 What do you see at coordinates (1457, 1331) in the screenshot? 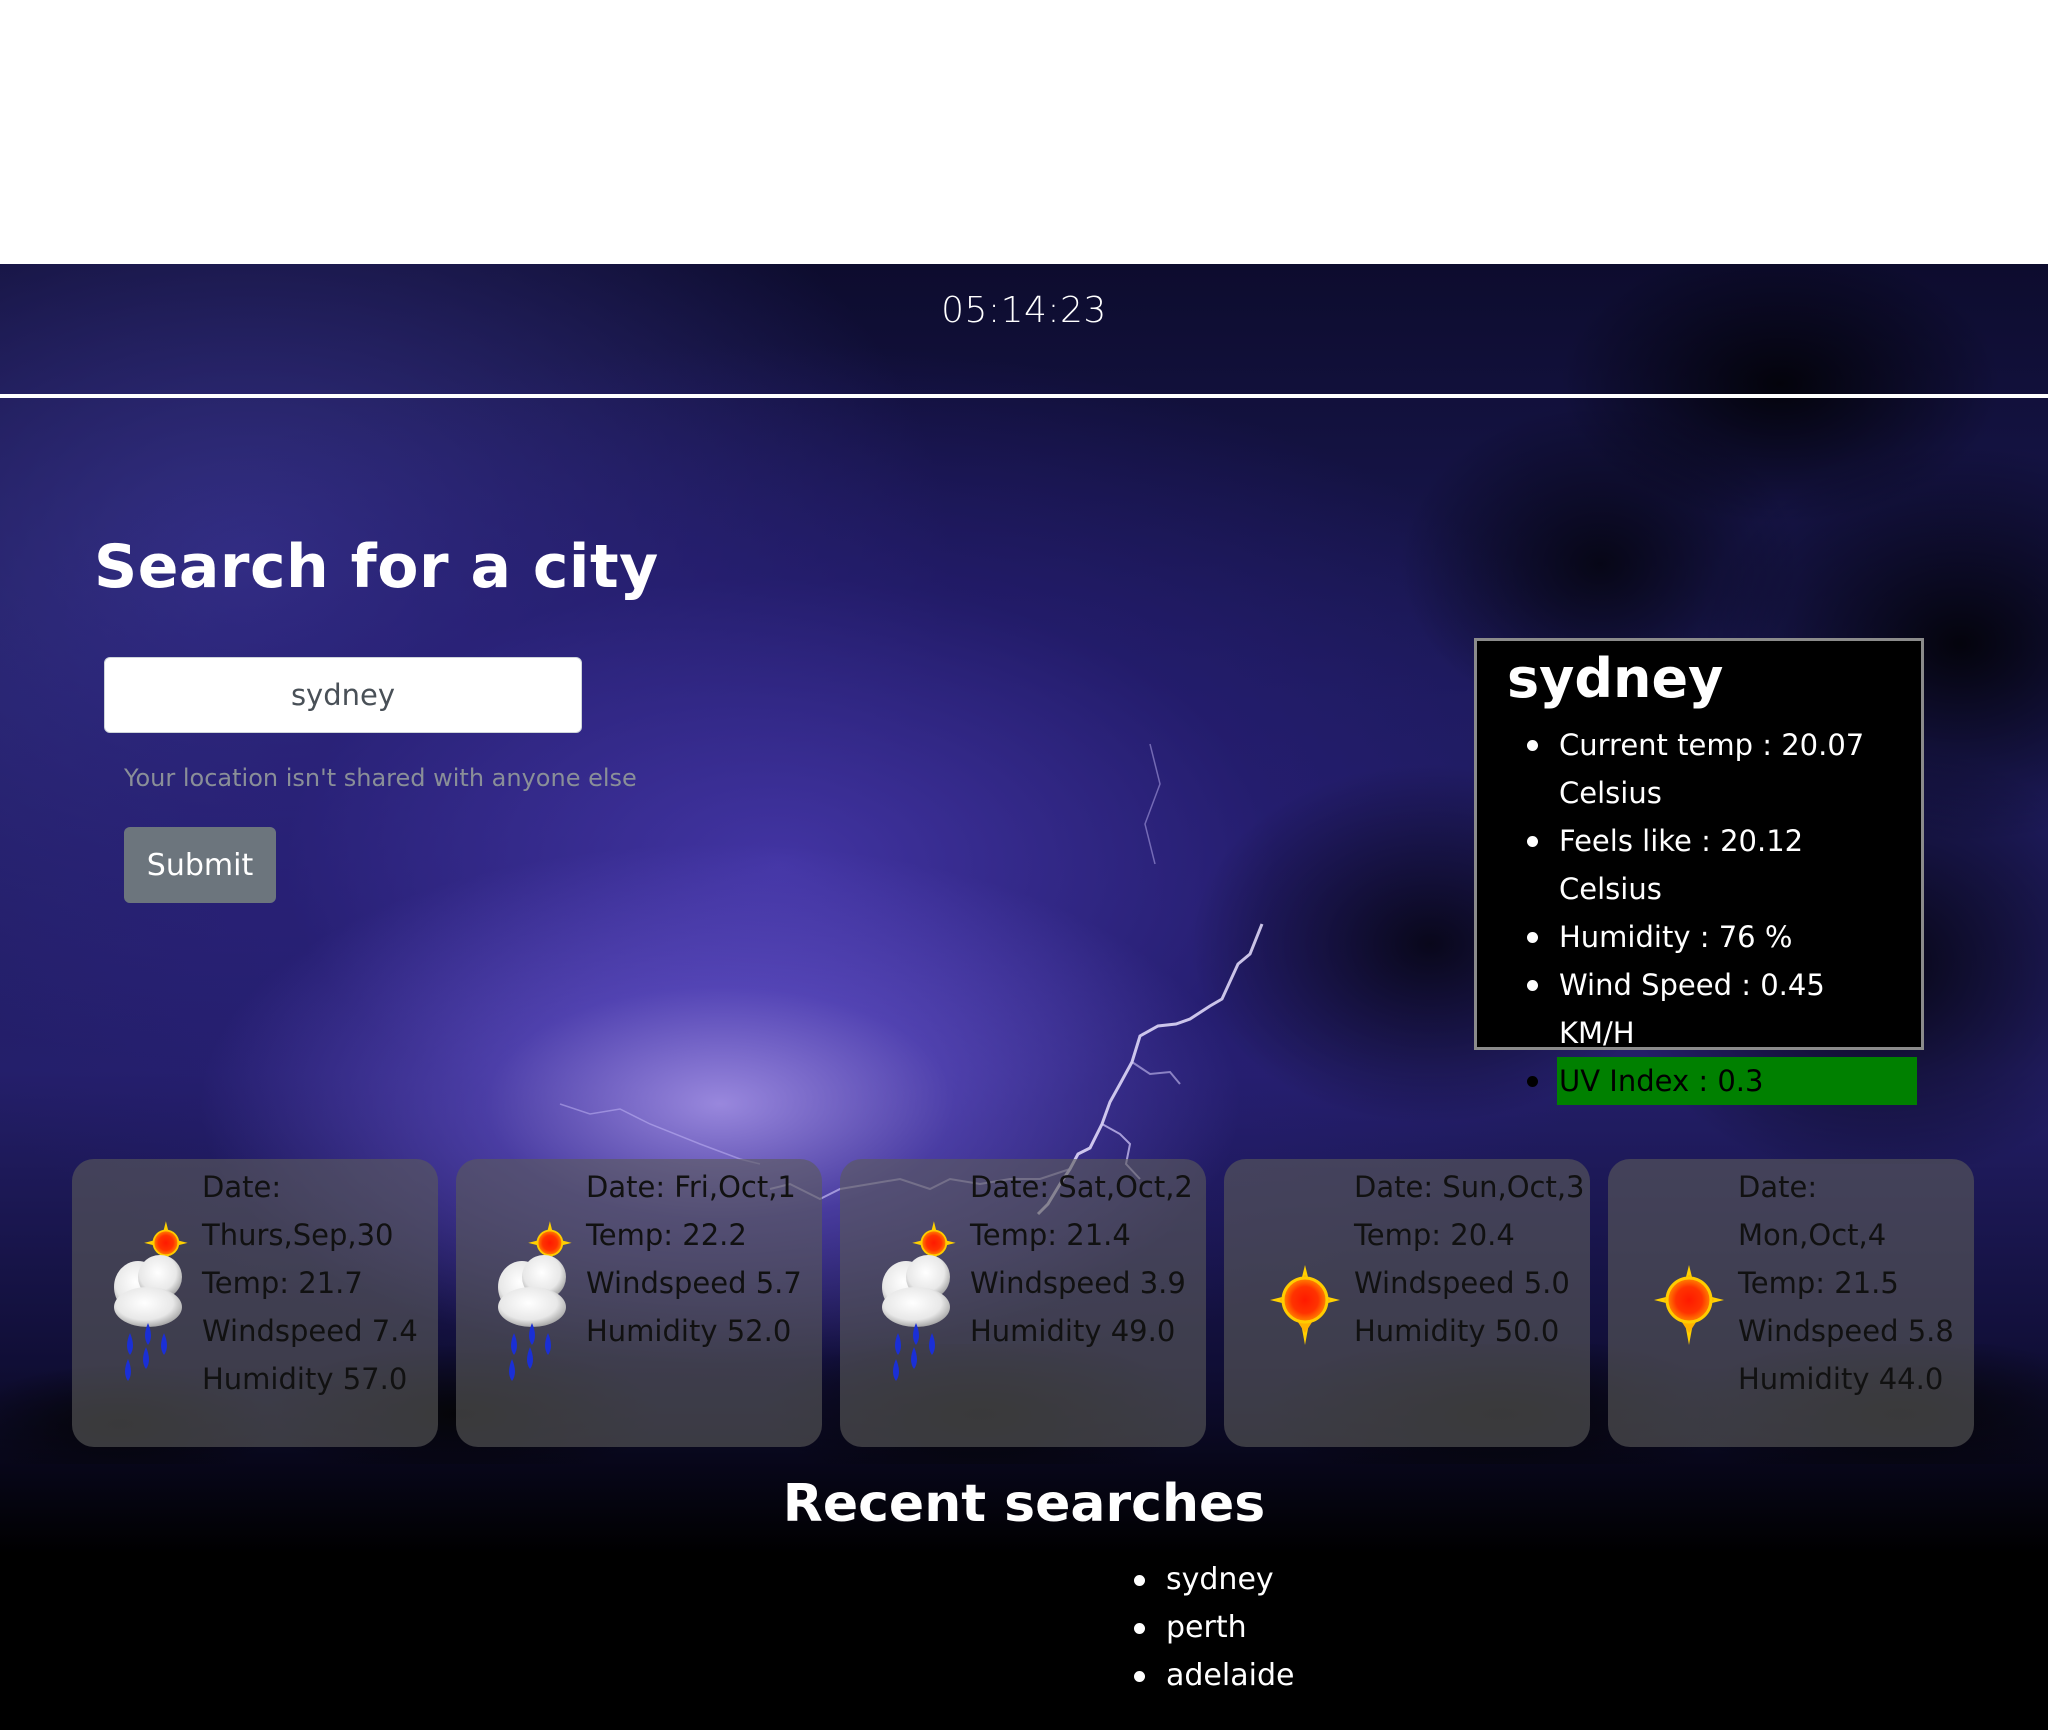
I see `forecast-humidity: Humidity 50.0` at bounding box center [1457, 1331].